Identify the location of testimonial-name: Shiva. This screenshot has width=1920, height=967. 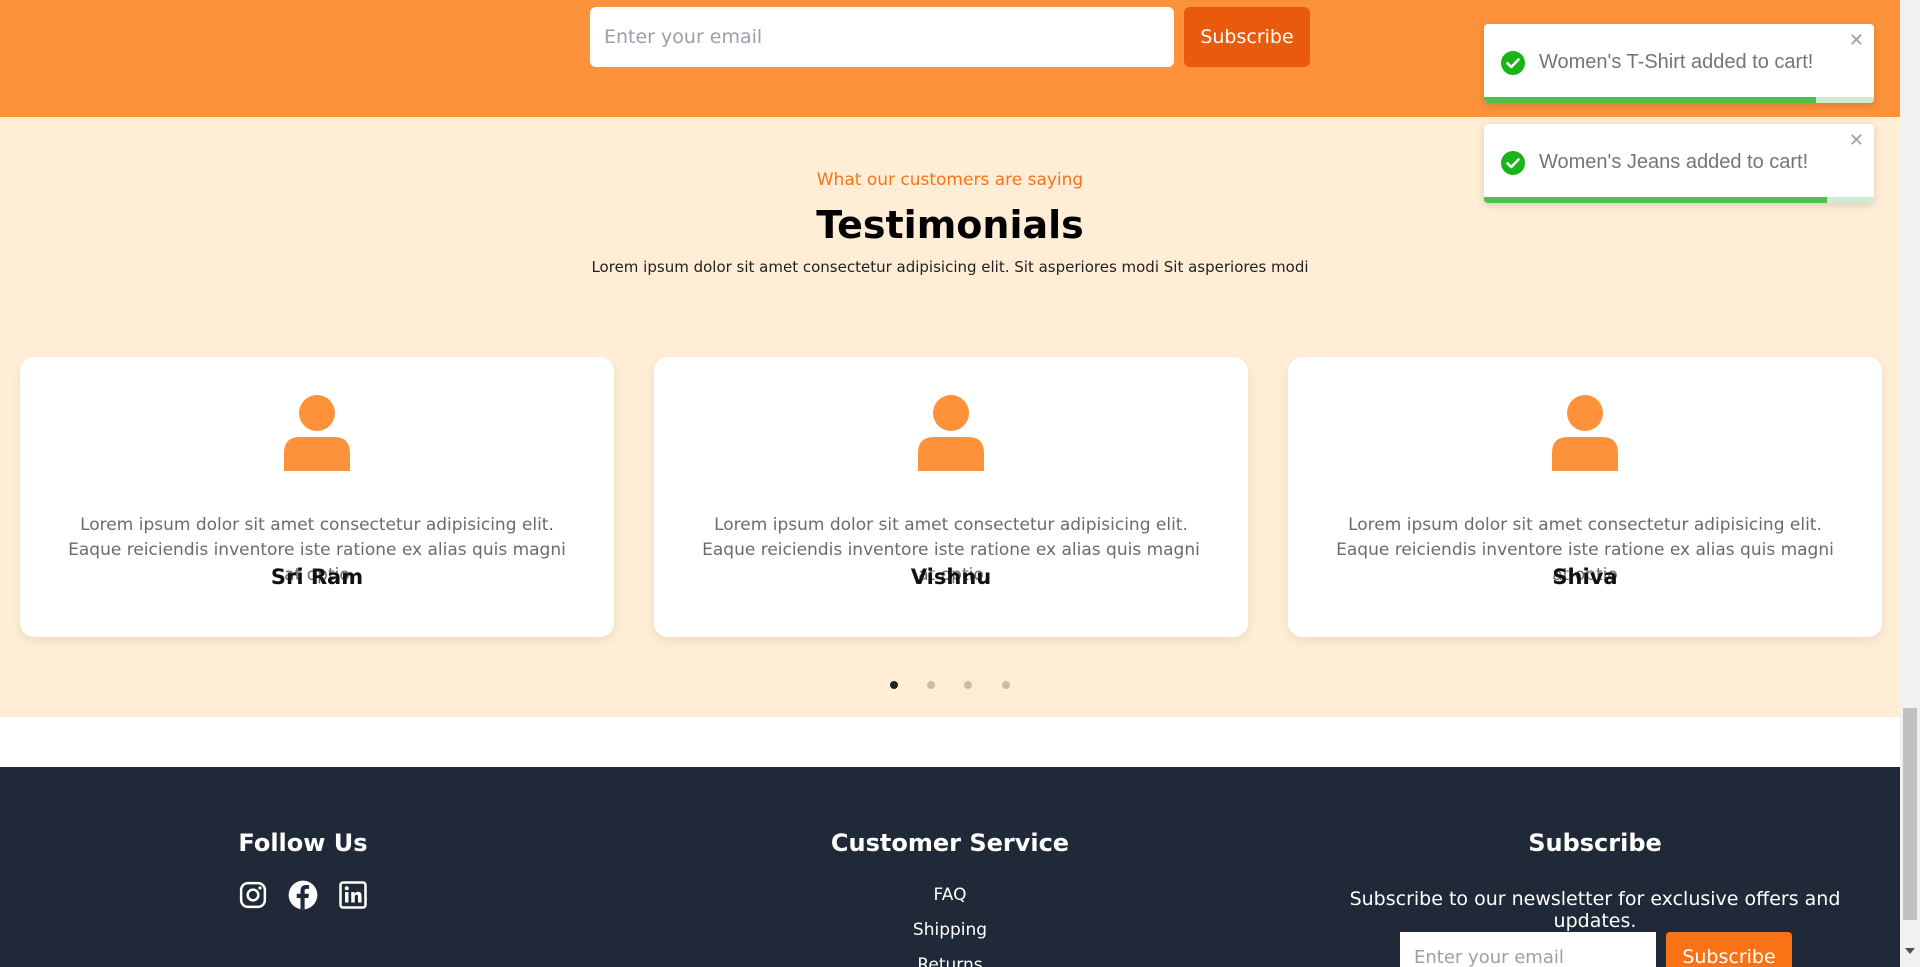
(1585, 577).